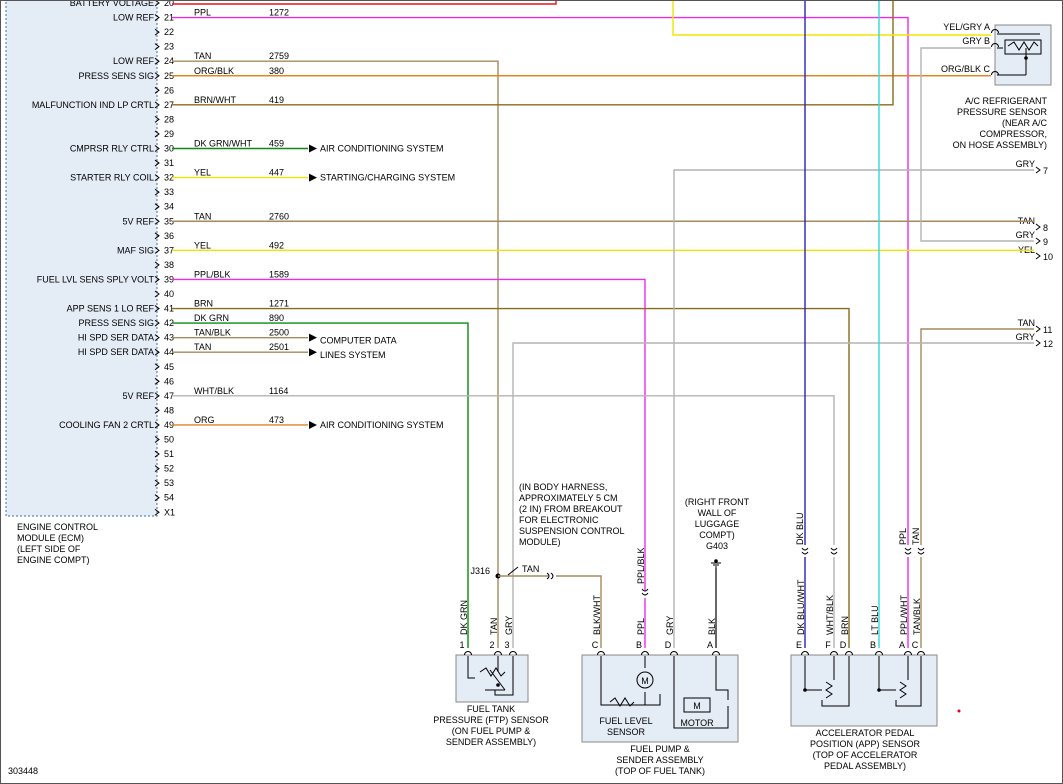 The image size is (1063, 784). What do you see at coordinates (1000, 145) in the screenshot?
I see `ac-sensor-label: ON HOSE ASSEMBLY)` at bounding box center [1000, 145].